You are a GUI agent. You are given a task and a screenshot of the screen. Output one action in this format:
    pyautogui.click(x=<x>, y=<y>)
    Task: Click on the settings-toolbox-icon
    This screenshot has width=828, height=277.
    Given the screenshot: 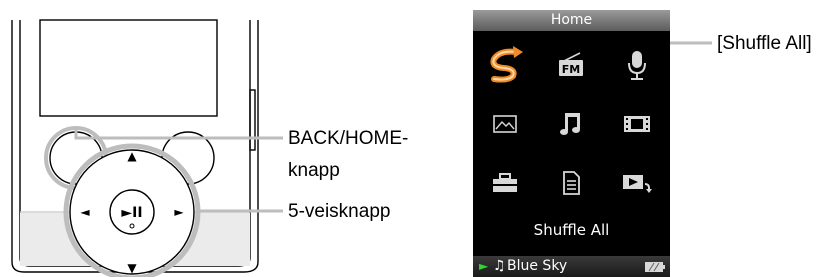 What is the action you would take?
    pyautogui.click(x=505, y=182)
    